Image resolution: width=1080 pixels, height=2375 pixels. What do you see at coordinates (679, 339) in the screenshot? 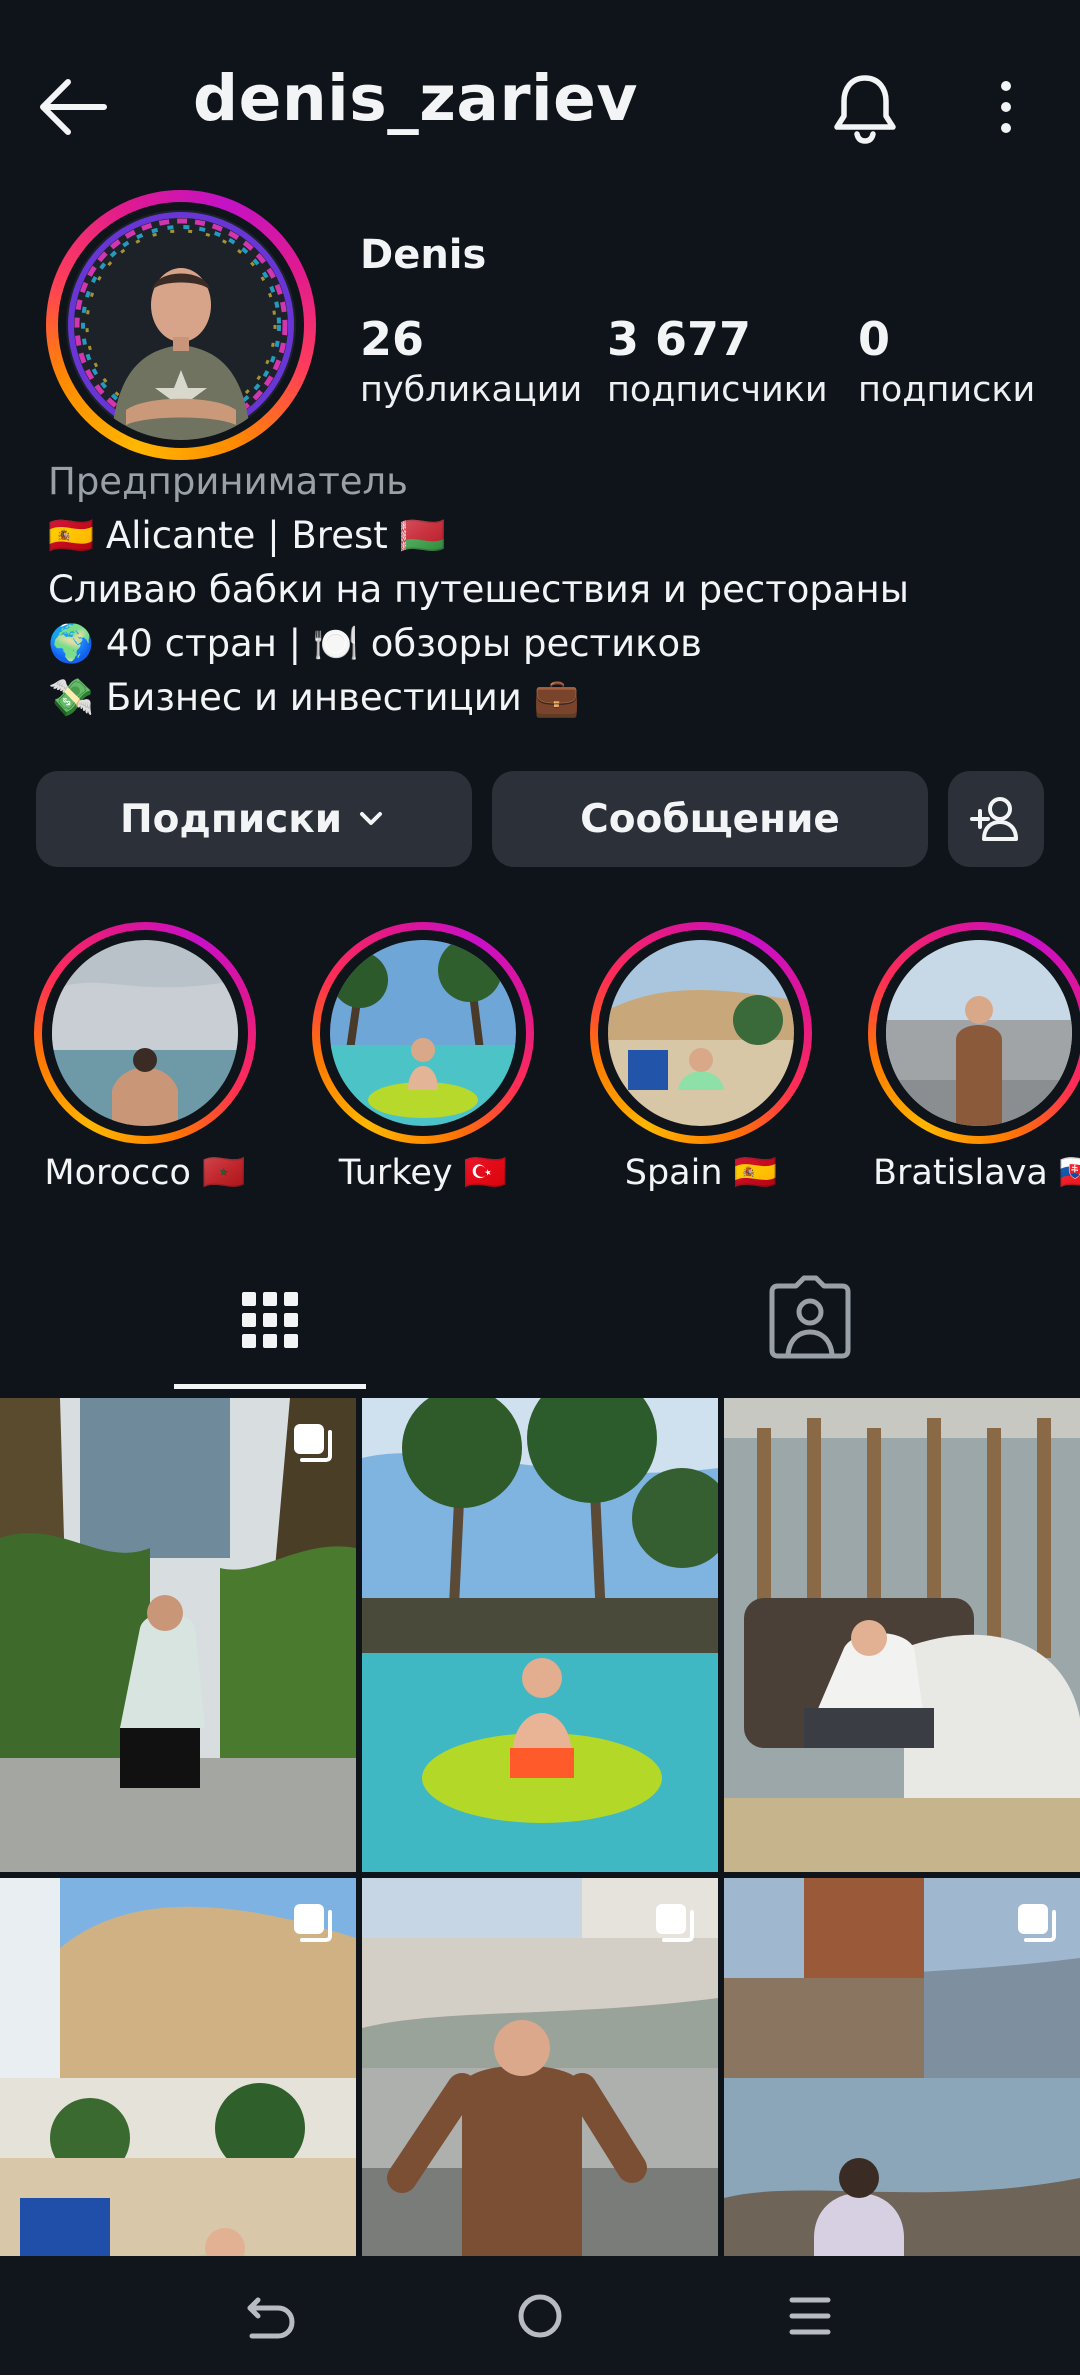
I see `followers-count: 3 677` at bounding box center [679, 339].